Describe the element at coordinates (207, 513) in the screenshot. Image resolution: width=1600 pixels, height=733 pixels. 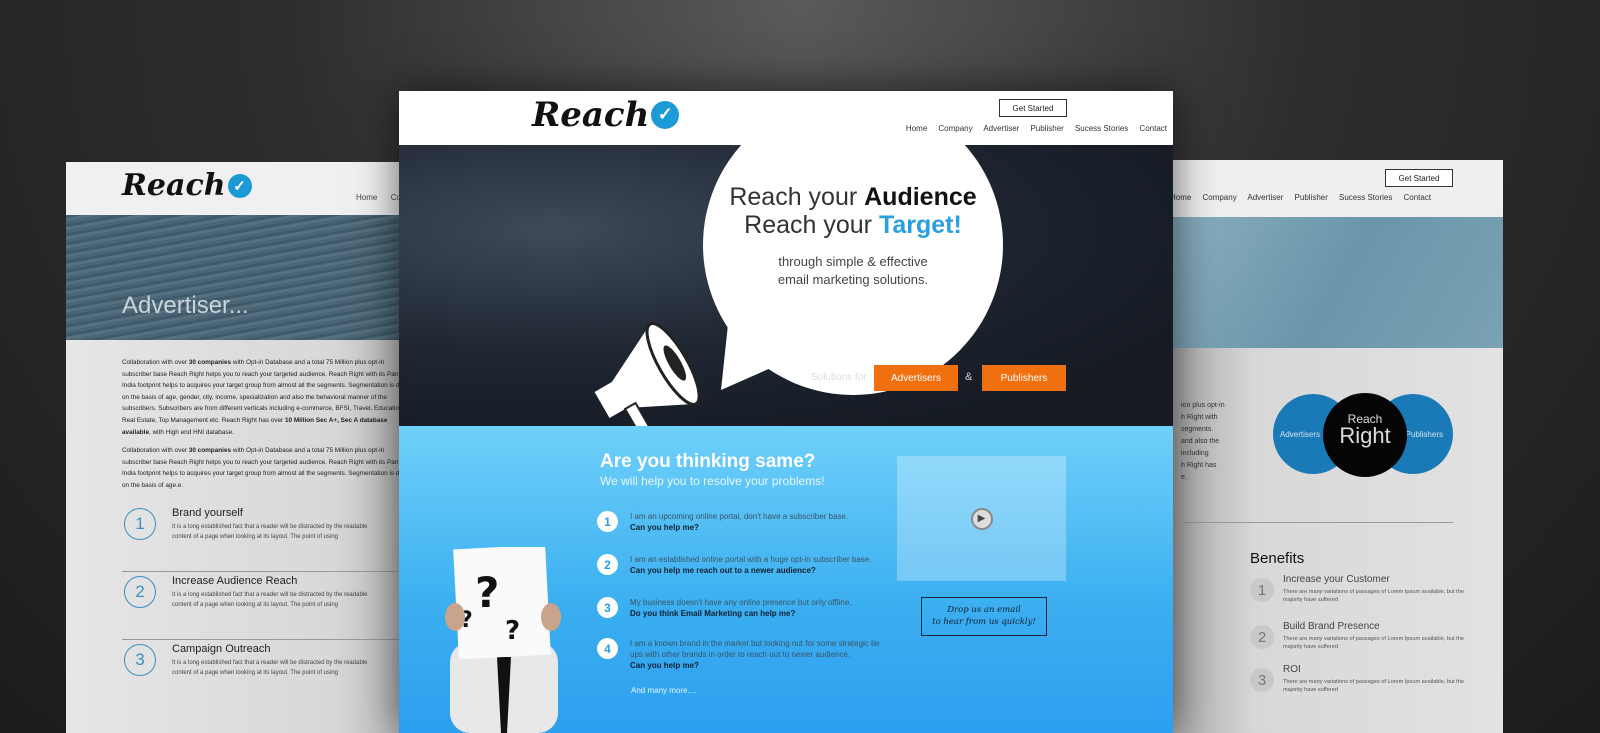
I see `item-title: Brand yourself` at that location.